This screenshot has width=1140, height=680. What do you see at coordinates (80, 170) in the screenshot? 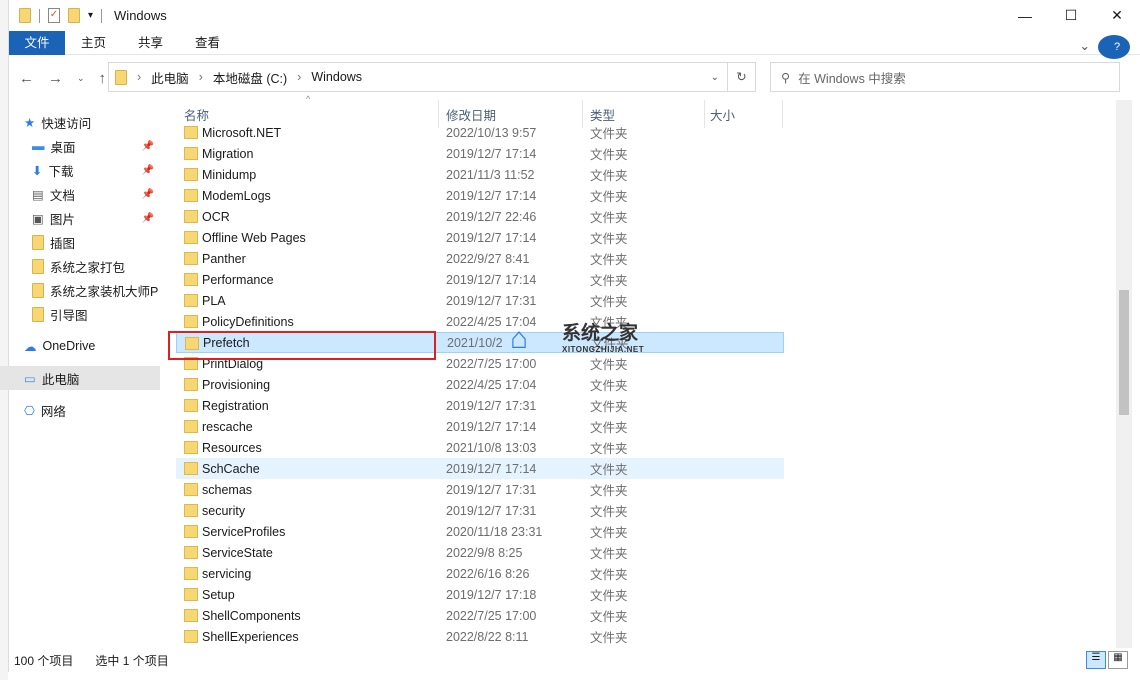
I see `sidebar-item: ⬇ 下载 📌` at bounding box center [80, 170].